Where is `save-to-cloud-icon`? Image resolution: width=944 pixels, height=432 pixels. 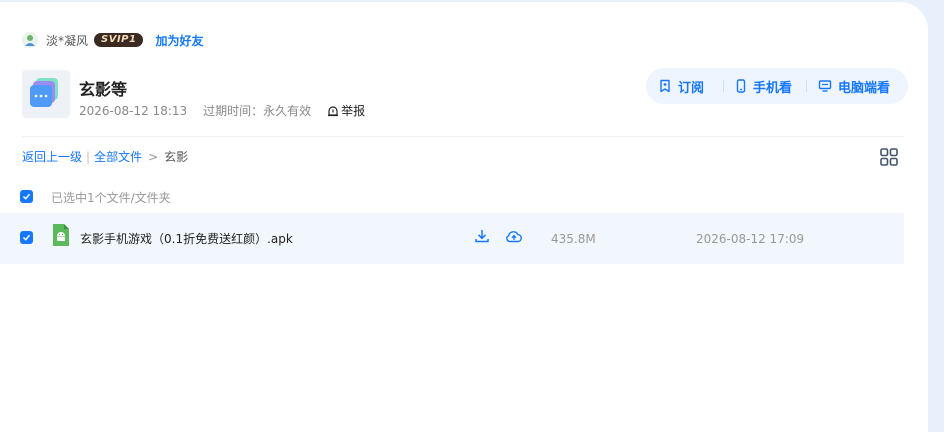
save-to-cloud-icon is located at coordinates (514, 236).